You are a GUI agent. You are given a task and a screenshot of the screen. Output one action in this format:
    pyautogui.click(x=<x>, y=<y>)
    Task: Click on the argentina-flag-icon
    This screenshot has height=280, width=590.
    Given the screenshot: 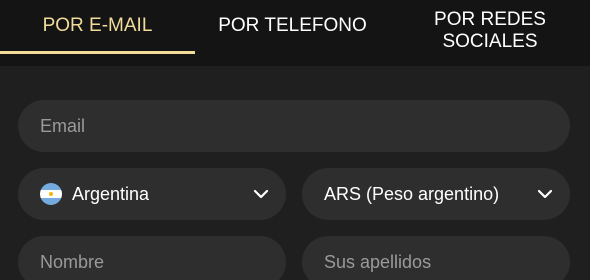 What is the action you would take?
    pyautogui.click(x=51, y=194)
    